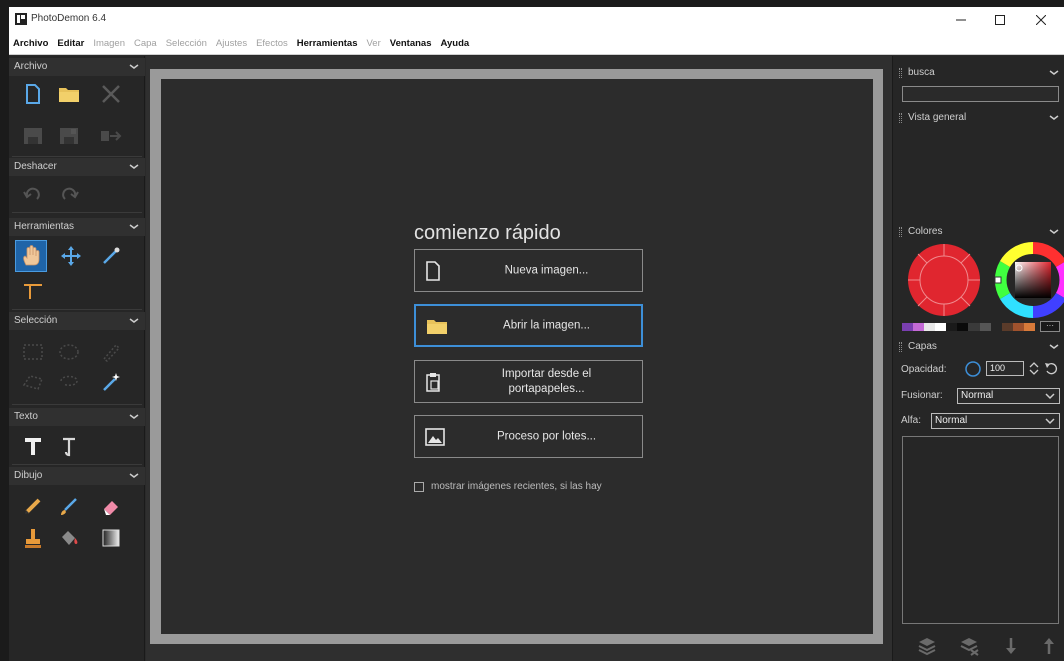 Image resolution: width=1064 pixels, height=661 pixels. I want to click on text-tool, so click(33, 446).